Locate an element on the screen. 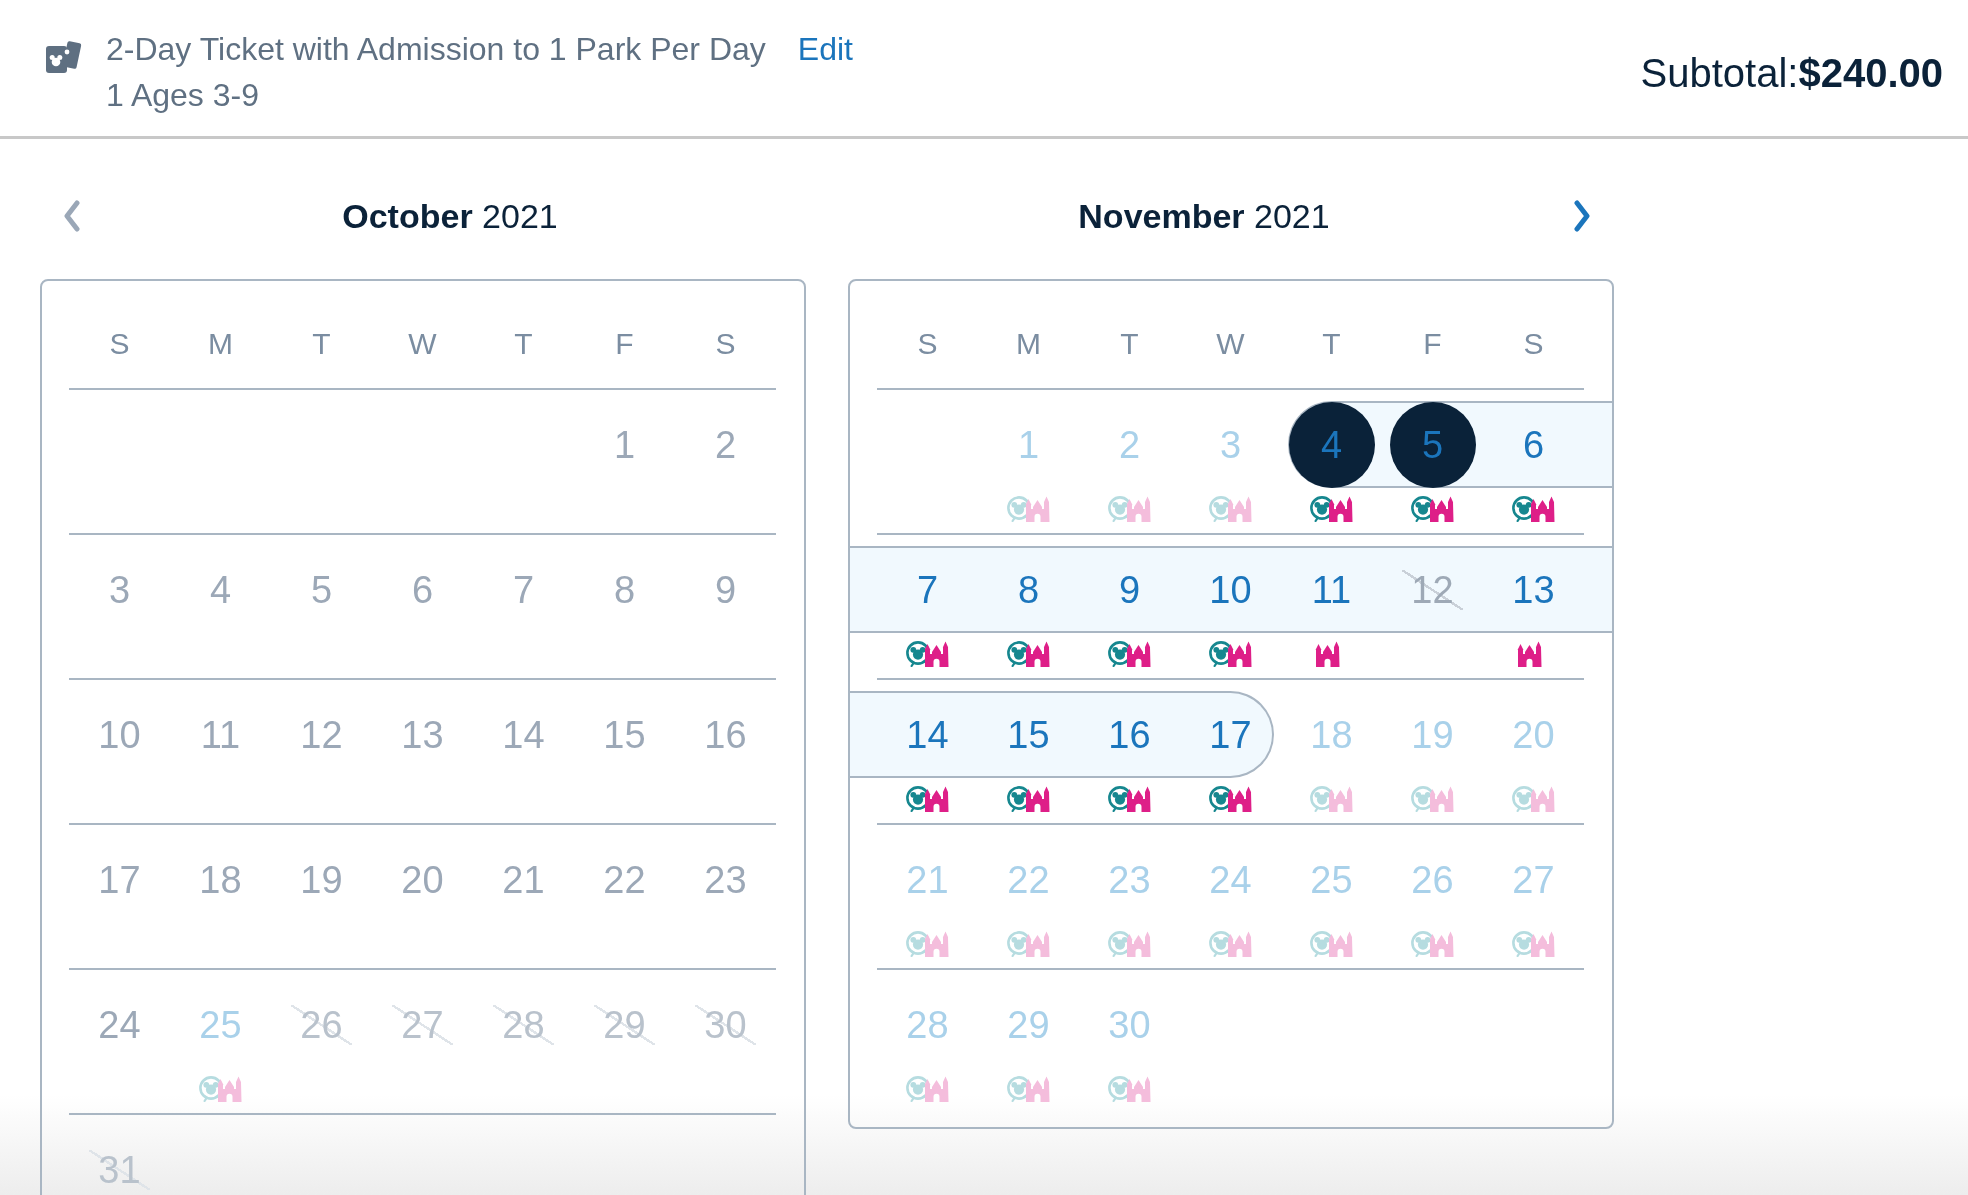  month-title: October 2021 is located at coordinates (450, 216).